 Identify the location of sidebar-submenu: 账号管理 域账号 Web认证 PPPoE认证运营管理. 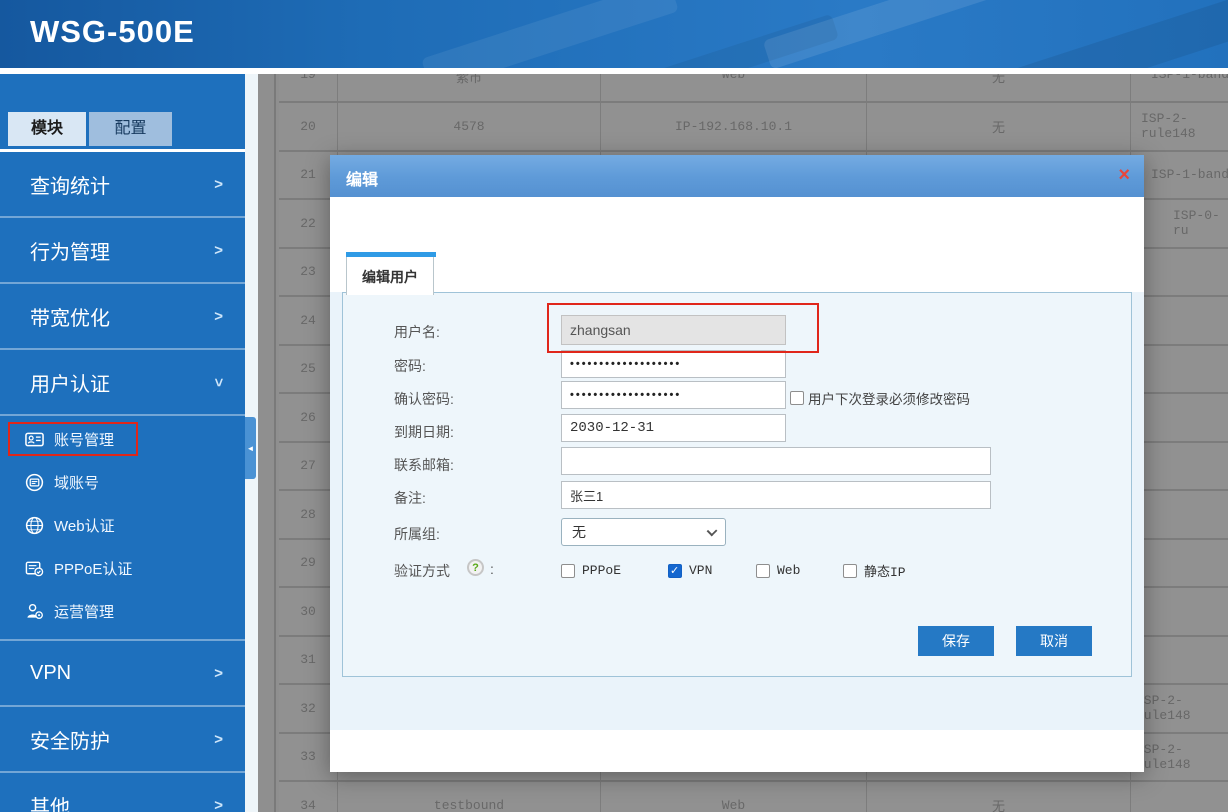
(122, 528).